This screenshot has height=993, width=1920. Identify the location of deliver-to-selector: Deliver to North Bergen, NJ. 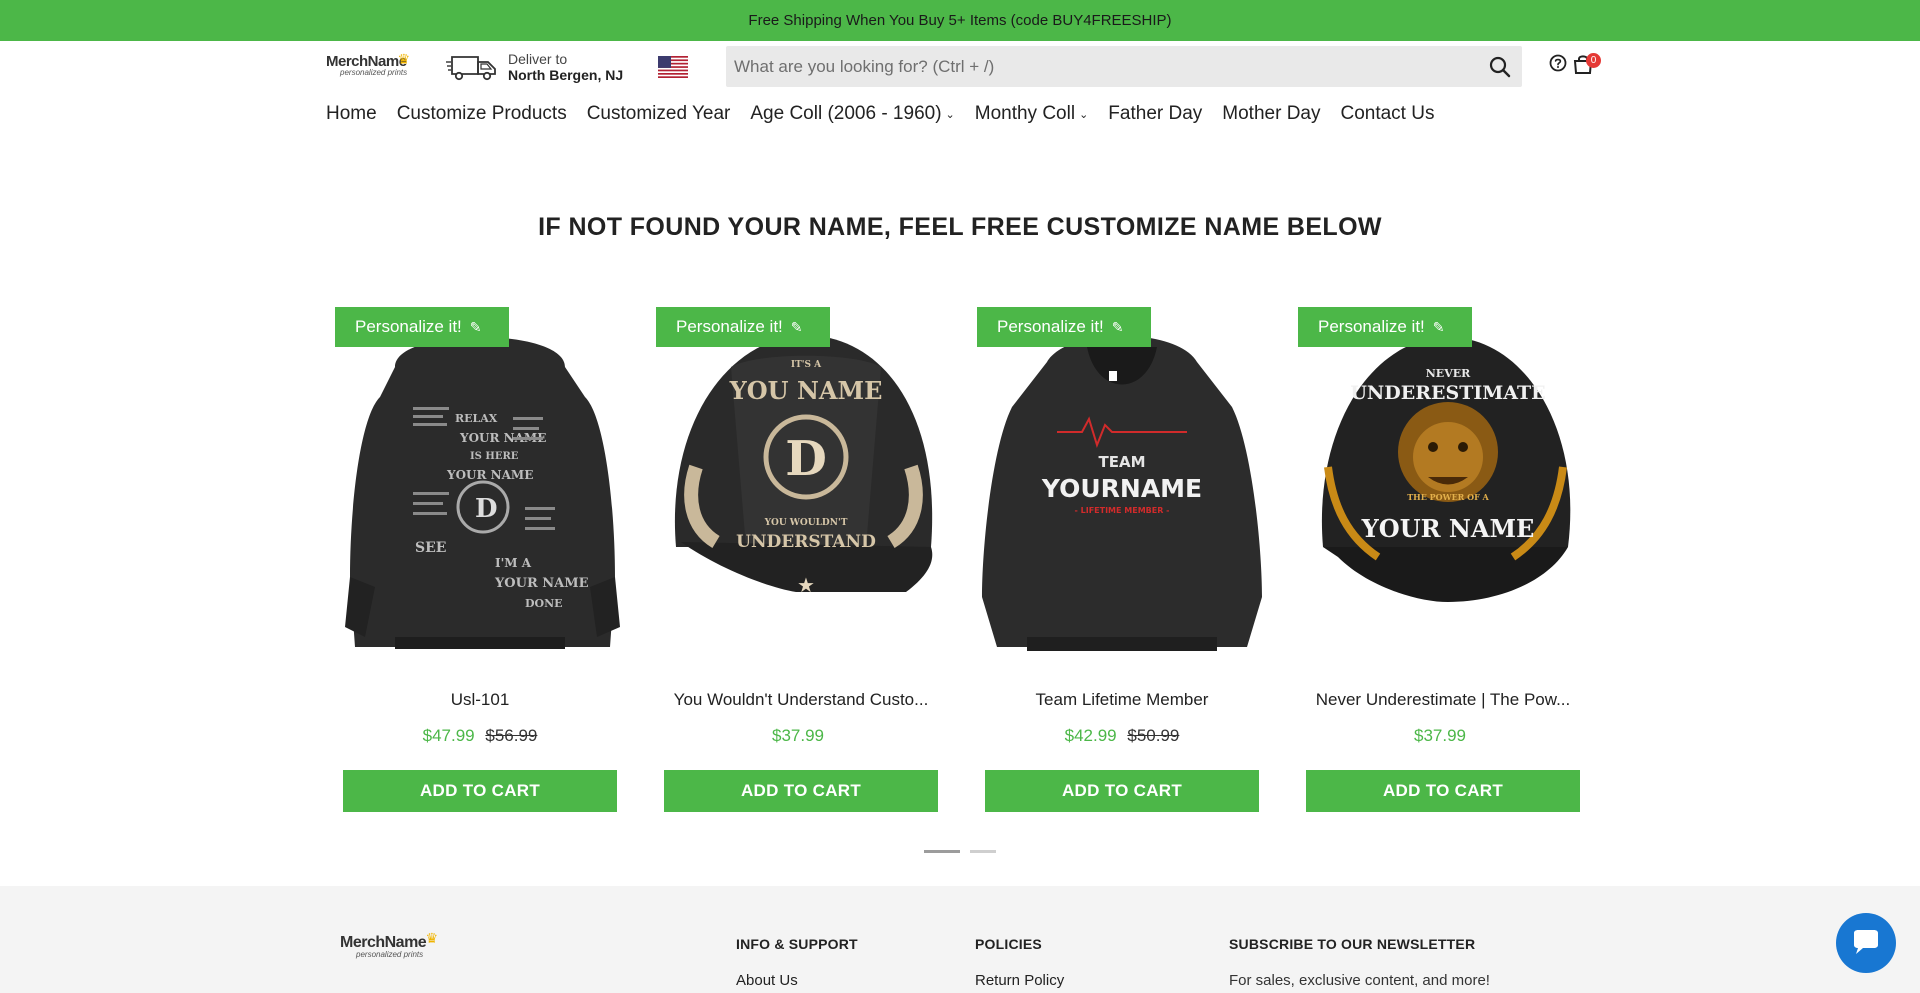
(534, 67).